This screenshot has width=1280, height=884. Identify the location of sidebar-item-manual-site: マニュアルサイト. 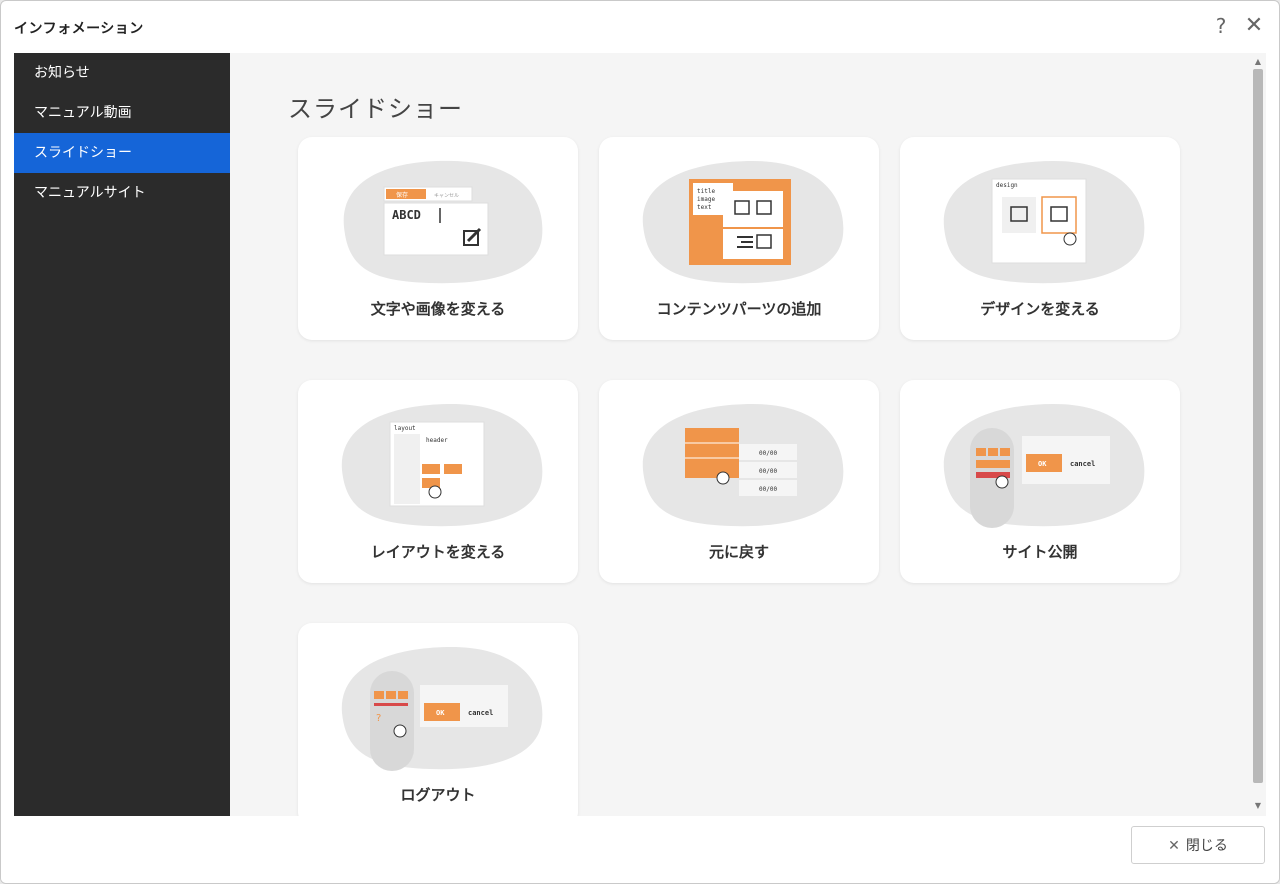
(122, 193).